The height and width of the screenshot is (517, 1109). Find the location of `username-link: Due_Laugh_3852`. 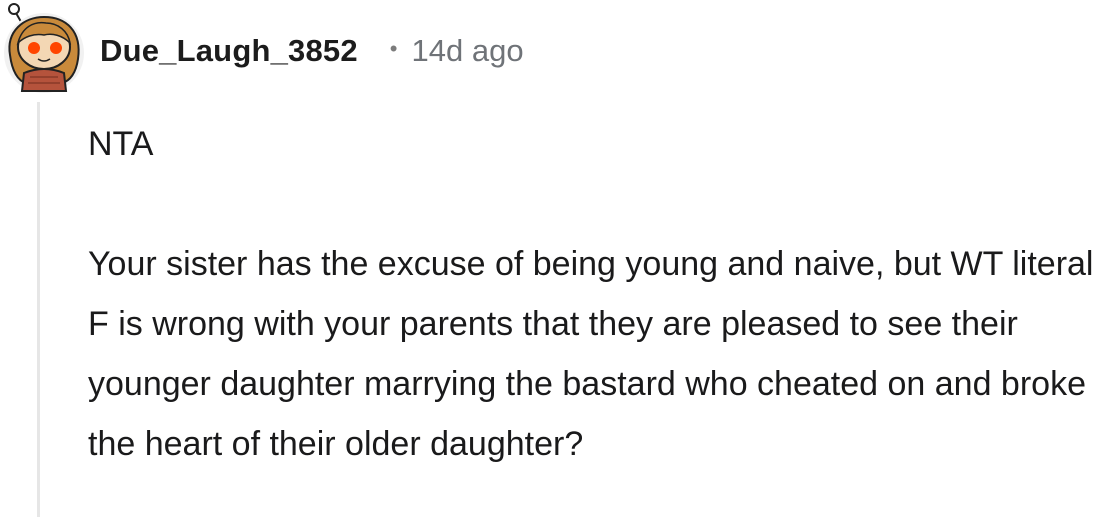

username-link: Due_Laugh_3852 is located at coordinates (229, 51).